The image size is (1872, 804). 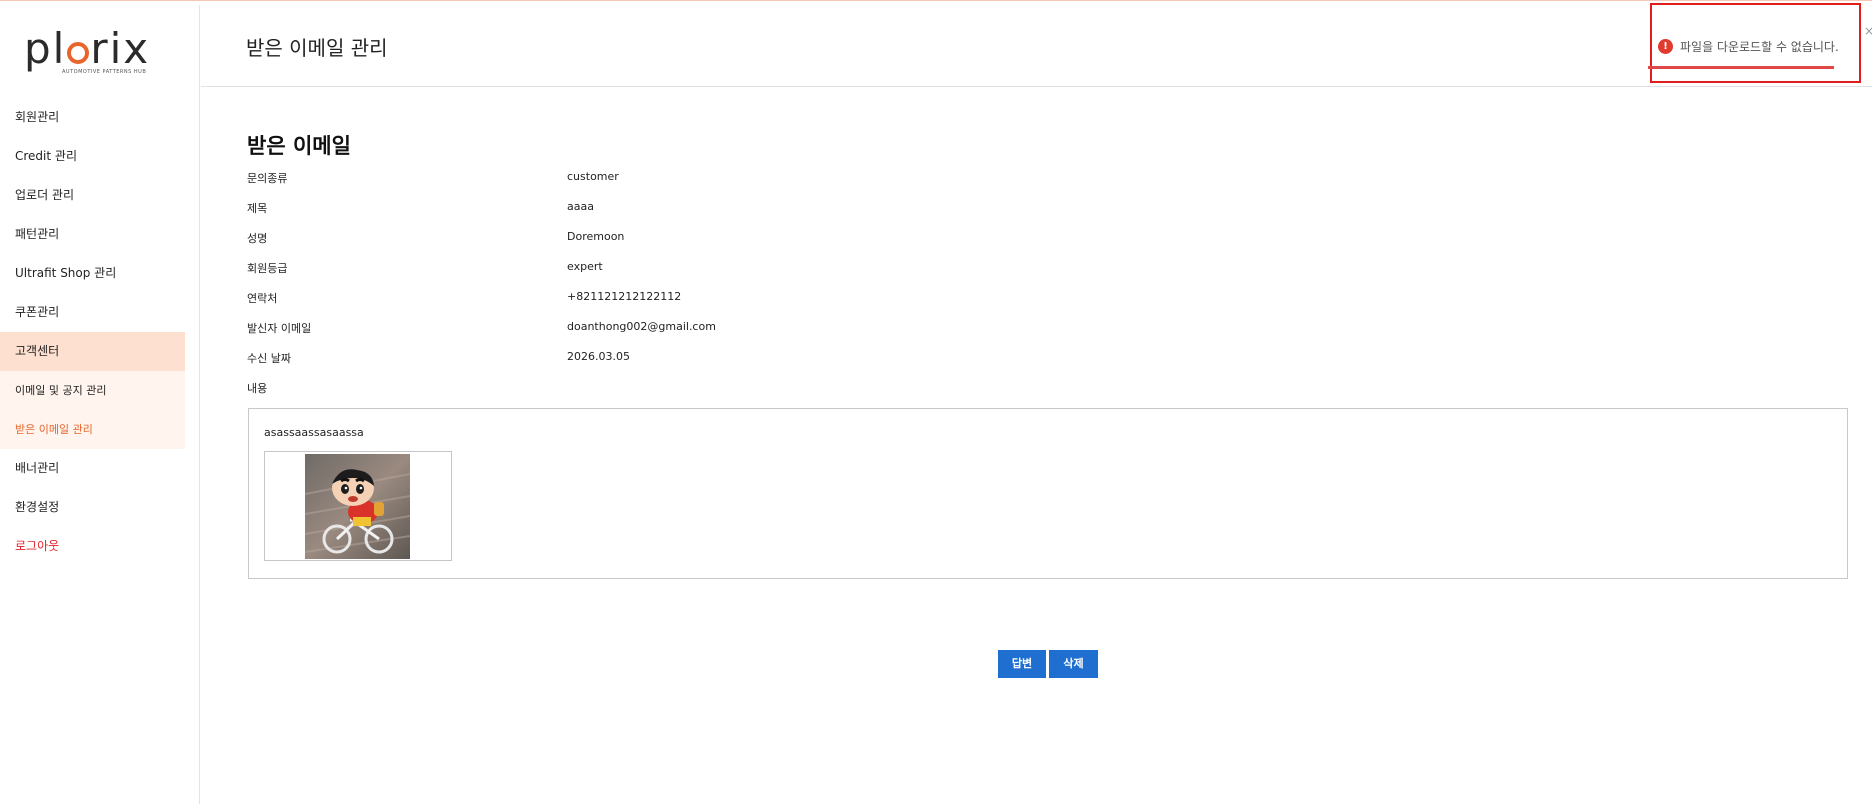 What do you see at coordinates (92, 546) in the screenshot?
I see `sidebar-item-logout: 로그아웃` at bounding box center [92, 546].